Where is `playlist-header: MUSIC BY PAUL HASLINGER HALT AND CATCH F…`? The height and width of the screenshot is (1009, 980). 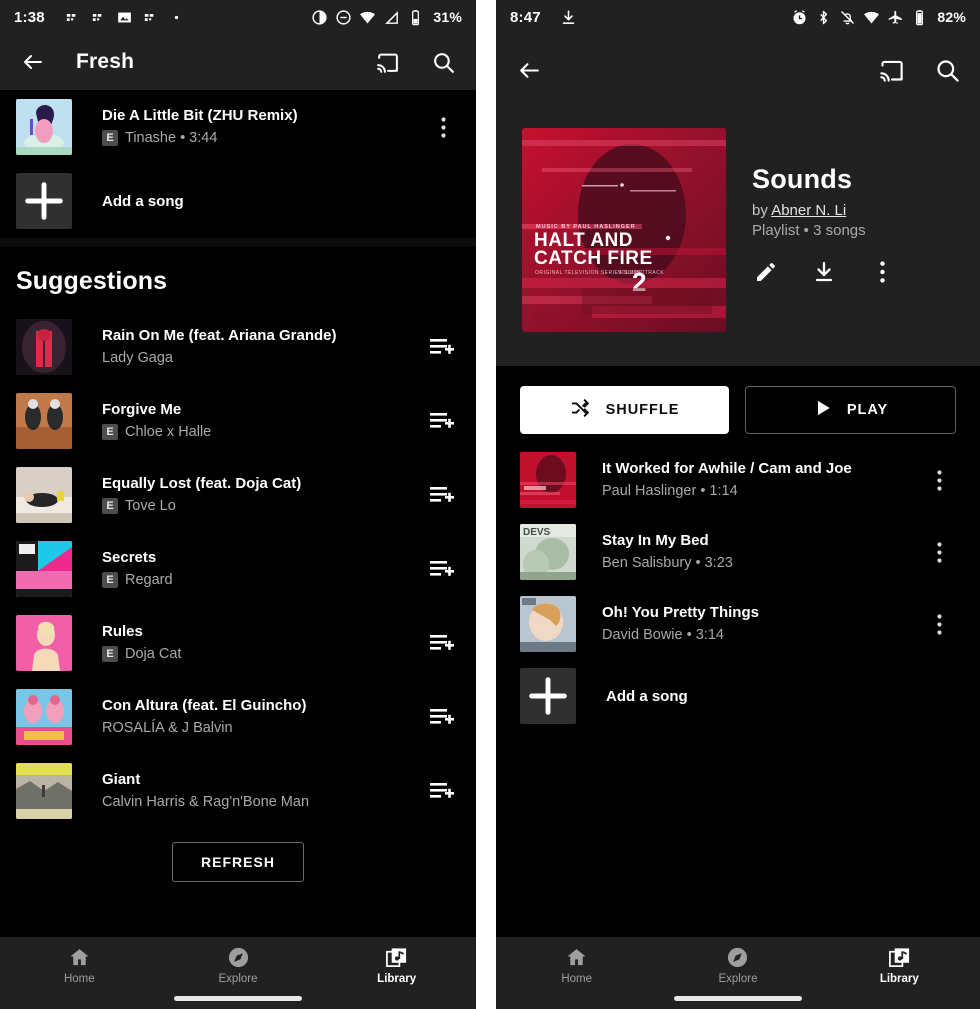
playlist-header: MUSIC BY PAUL HASLINGER HALT AND CATCH F… is located at coordinates (738, 236).